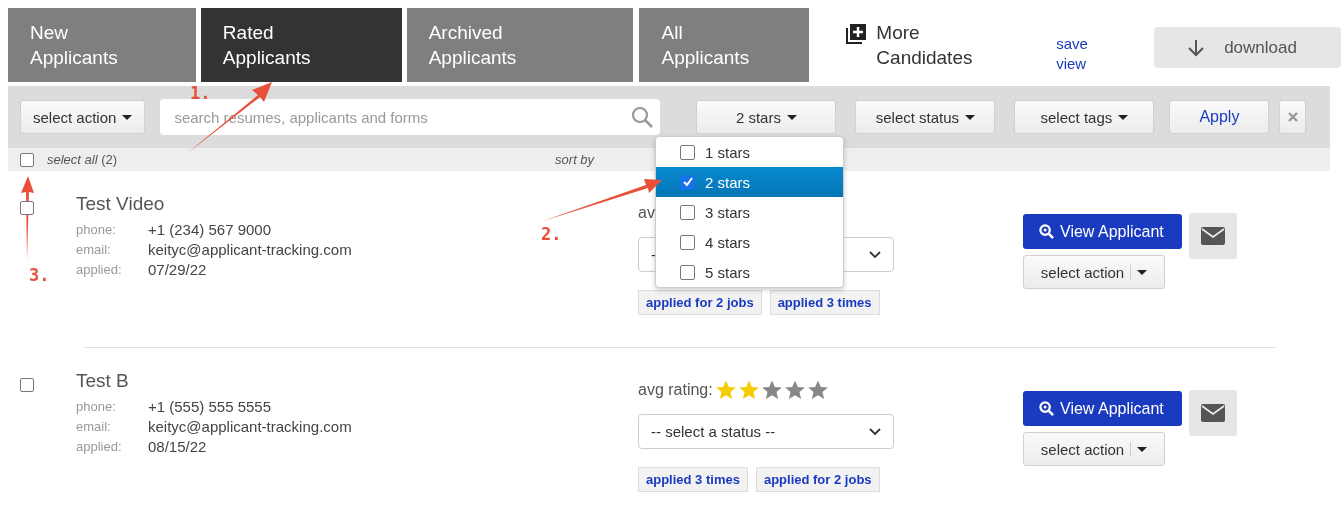 The height and width of the screenshot is (524, 1341). I want to click on annotation-number: 2., so click(551, 234).